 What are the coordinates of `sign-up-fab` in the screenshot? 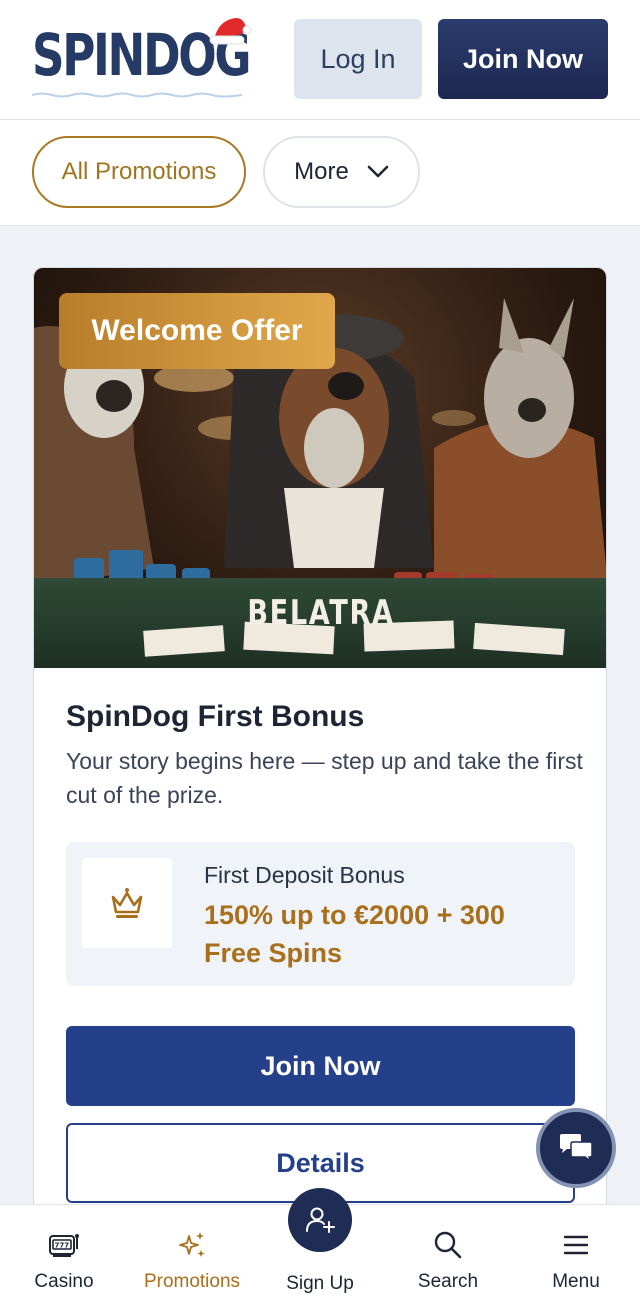 It's located at (320, 1220).